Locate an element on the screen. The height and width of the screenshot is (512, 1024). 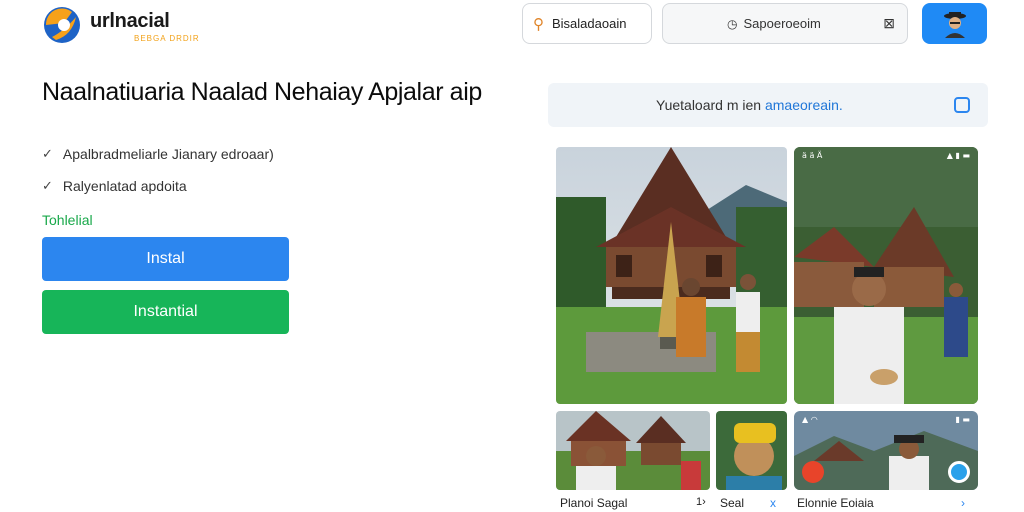
feature-text: Ralyenlatad apdoita is located at coordinates (124, 186).